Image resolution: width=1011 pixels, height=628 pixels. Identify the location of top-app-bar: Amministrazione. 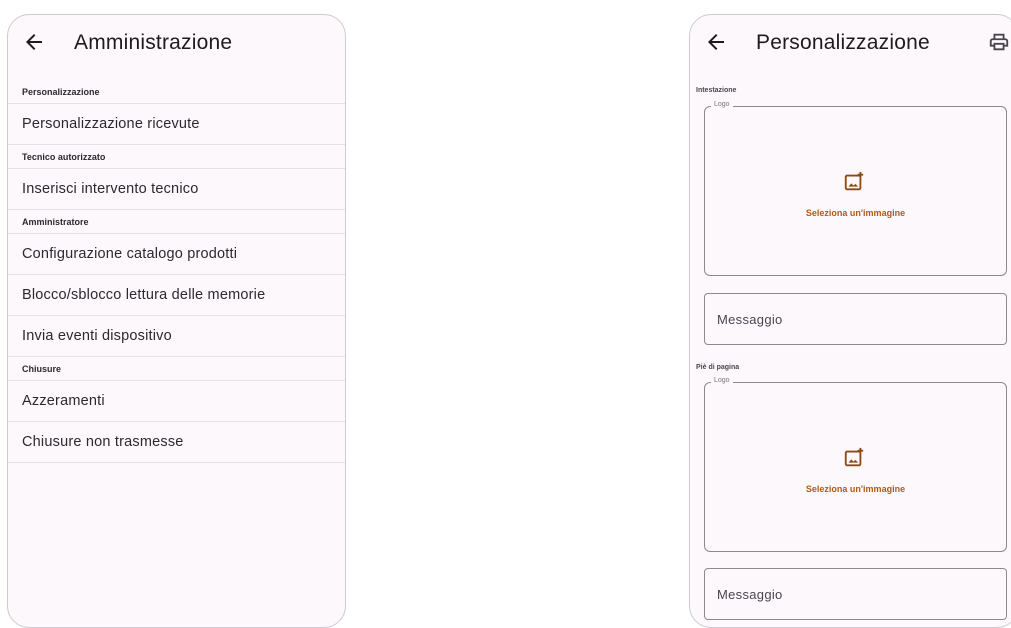
(176, 45).